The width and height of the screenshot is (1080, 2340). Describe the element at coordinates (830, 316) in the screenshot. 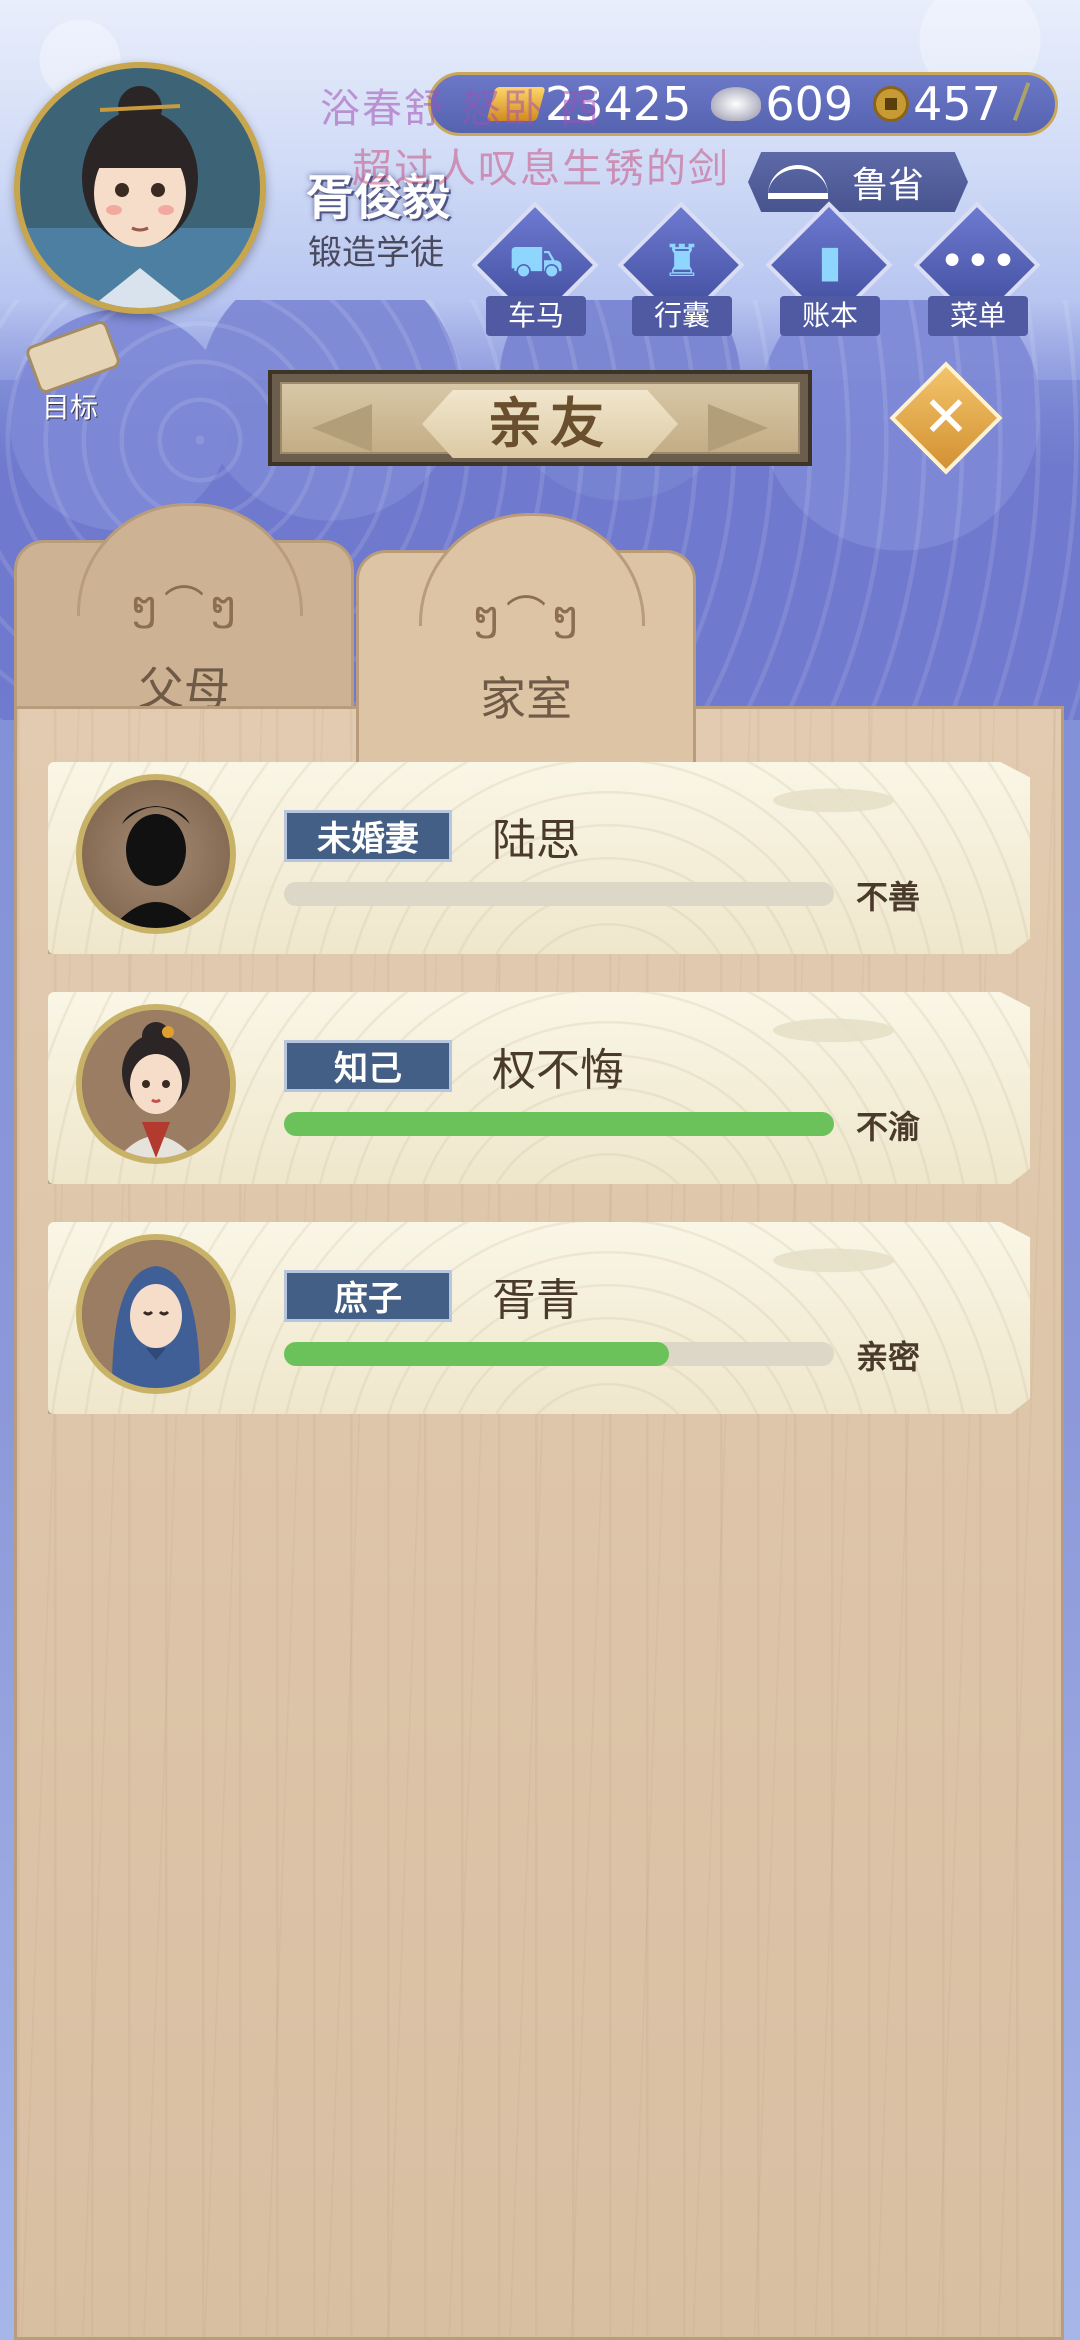

I see `ledger-label: 账本` at that location.